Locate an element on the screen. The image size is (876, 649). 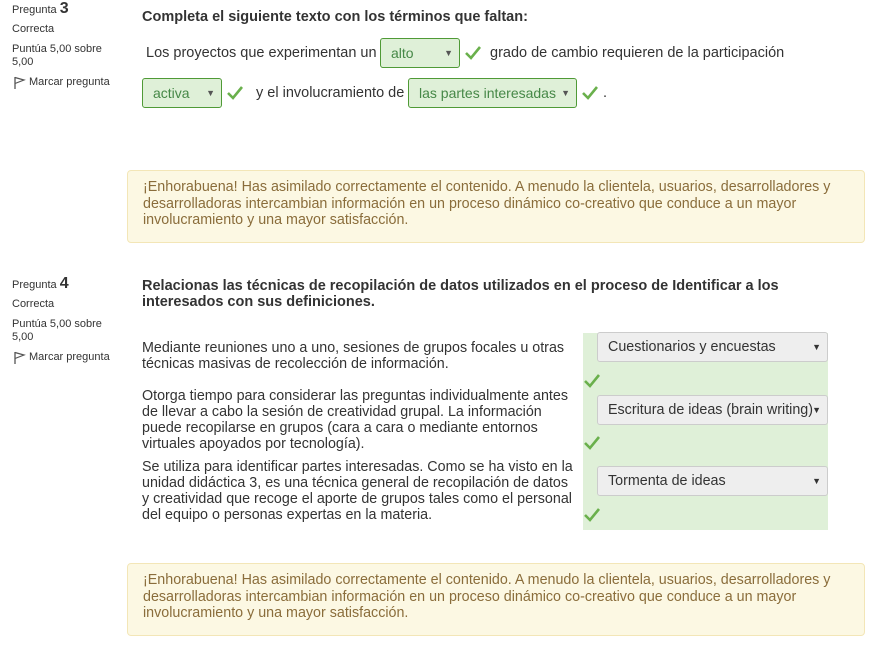
q3-select-1: alto ▼ is located at coordinates (420, 53).